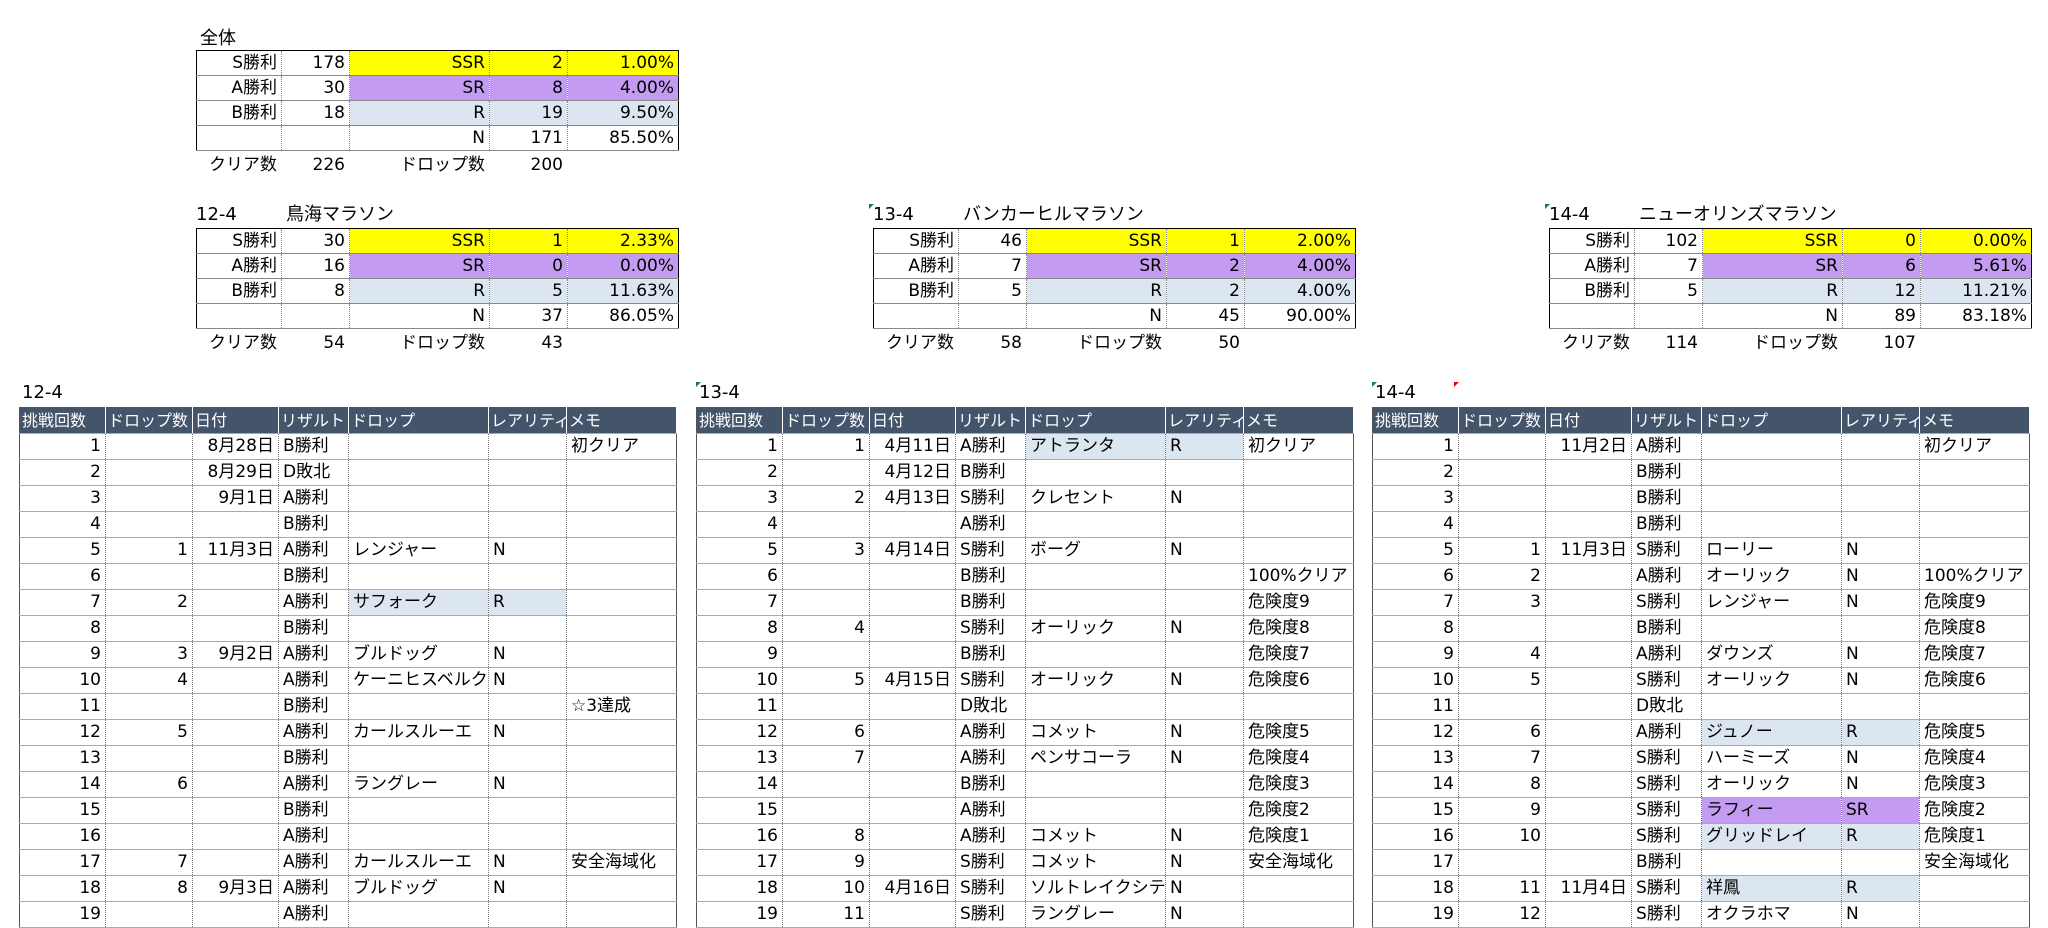  Describe the element at coordinates (1881, 266) in the screenshot. I see `count-cell: 6` at that location.